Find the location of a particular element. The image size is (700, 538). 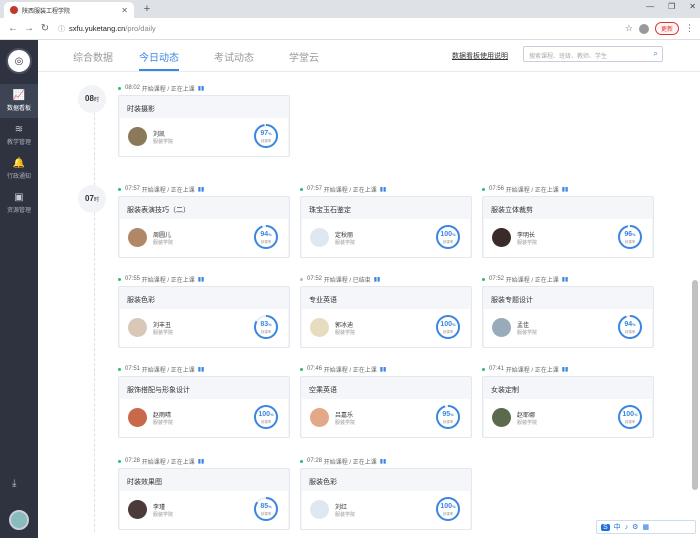

course-item: 07:57 开始课程 / 正在上课 ▮▮ 珠宝玉石鉴定 定秋丽 服装学院 100% 到课率 is located at coordinates (386, 221).